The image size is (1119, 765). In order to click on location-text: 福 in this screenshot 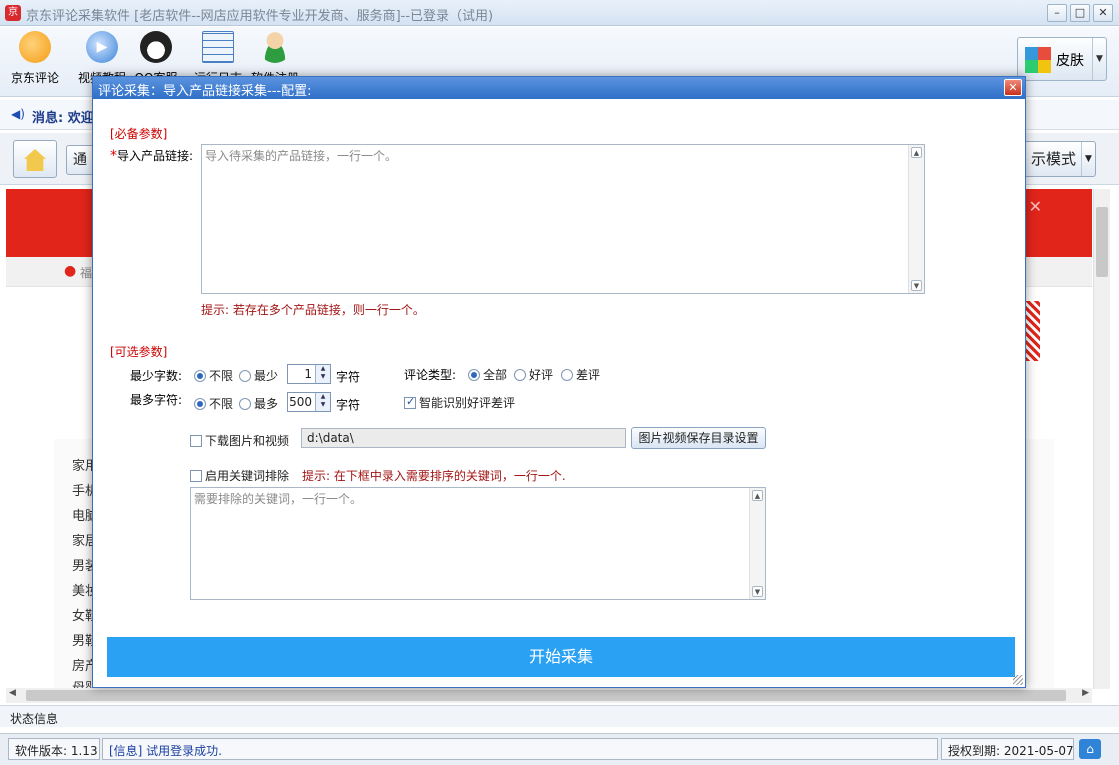, I will do `click(86, 273)`.